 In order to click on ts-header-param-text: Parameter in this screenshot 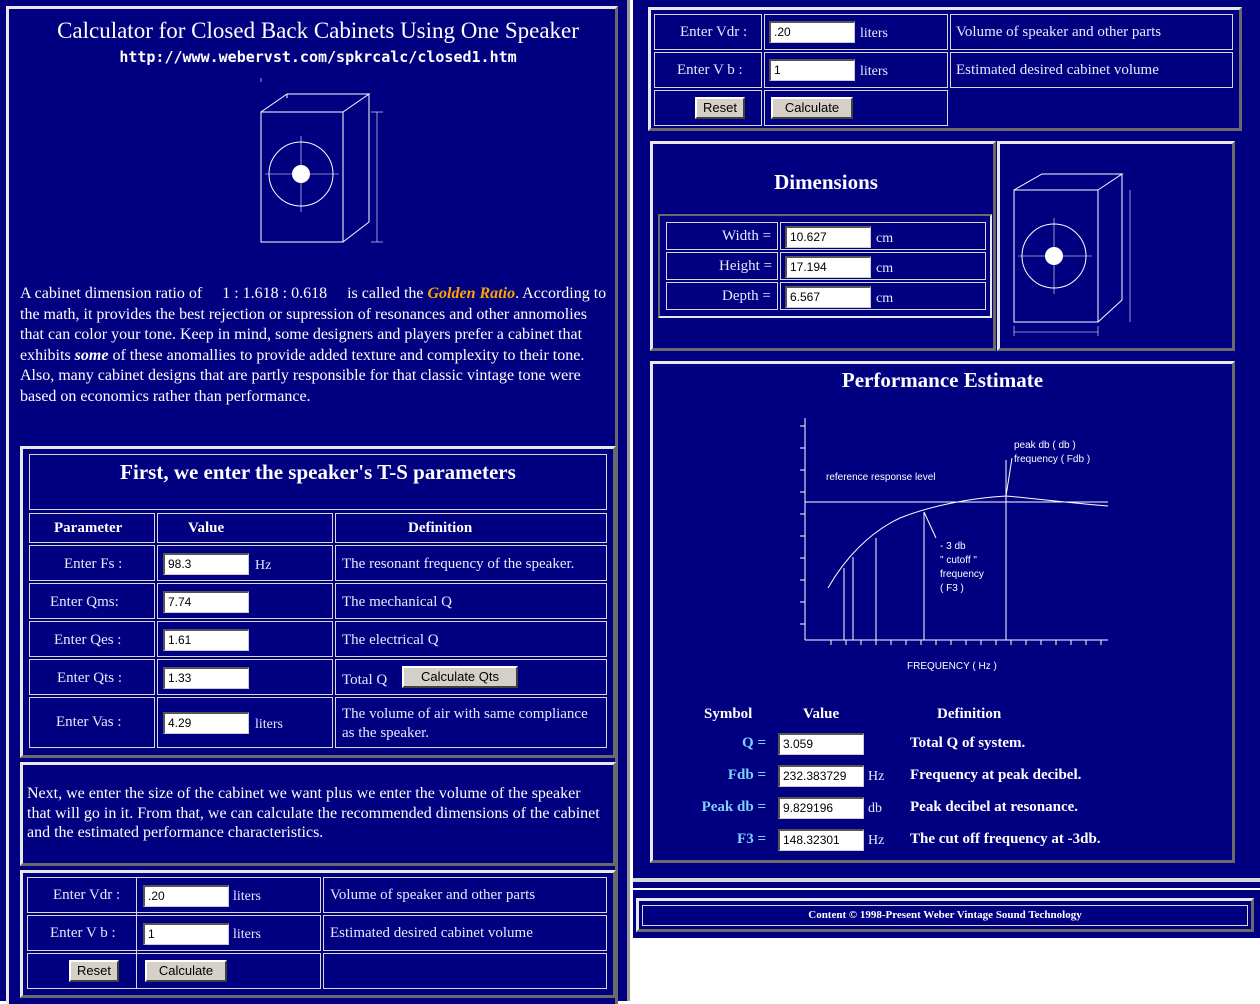, I will do `click(88, 528)`.